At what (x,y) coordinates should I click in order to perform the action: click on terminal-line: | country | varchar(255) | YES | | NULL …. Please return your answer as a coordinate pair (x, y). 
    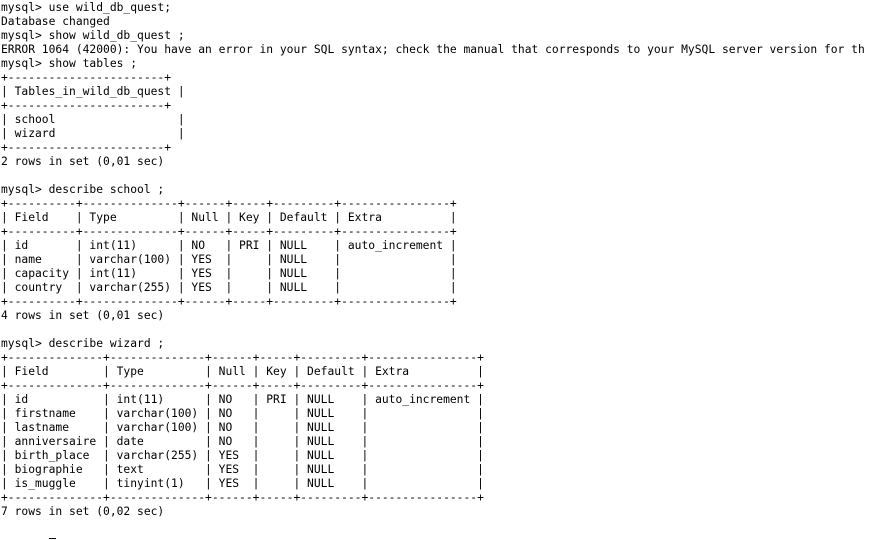
    Looking at the image, I should click on (229, 287).